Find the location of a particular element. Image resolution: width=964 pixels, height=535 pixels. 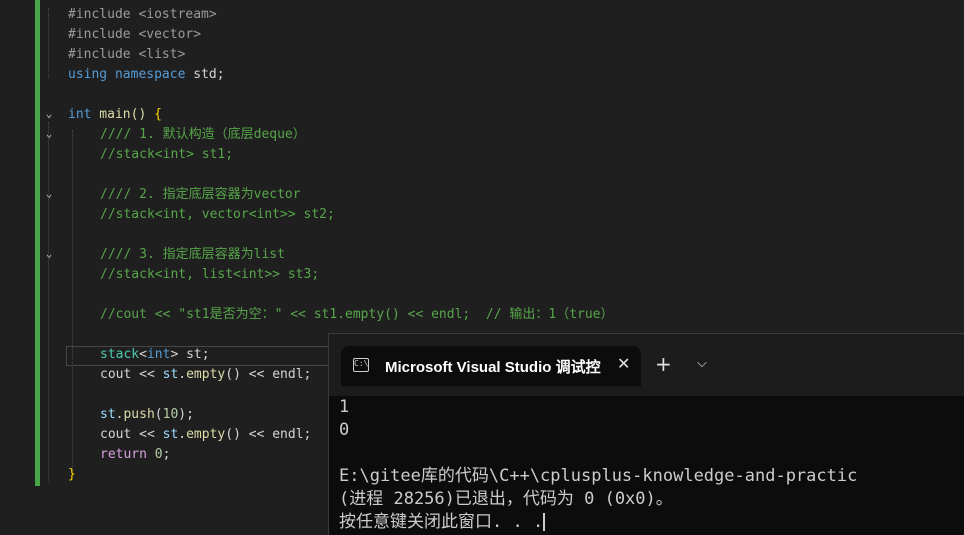

terminal-tab: C:\ Microsoft Visual Studio 调试控 ✕ is located at coordinates (491, 366).